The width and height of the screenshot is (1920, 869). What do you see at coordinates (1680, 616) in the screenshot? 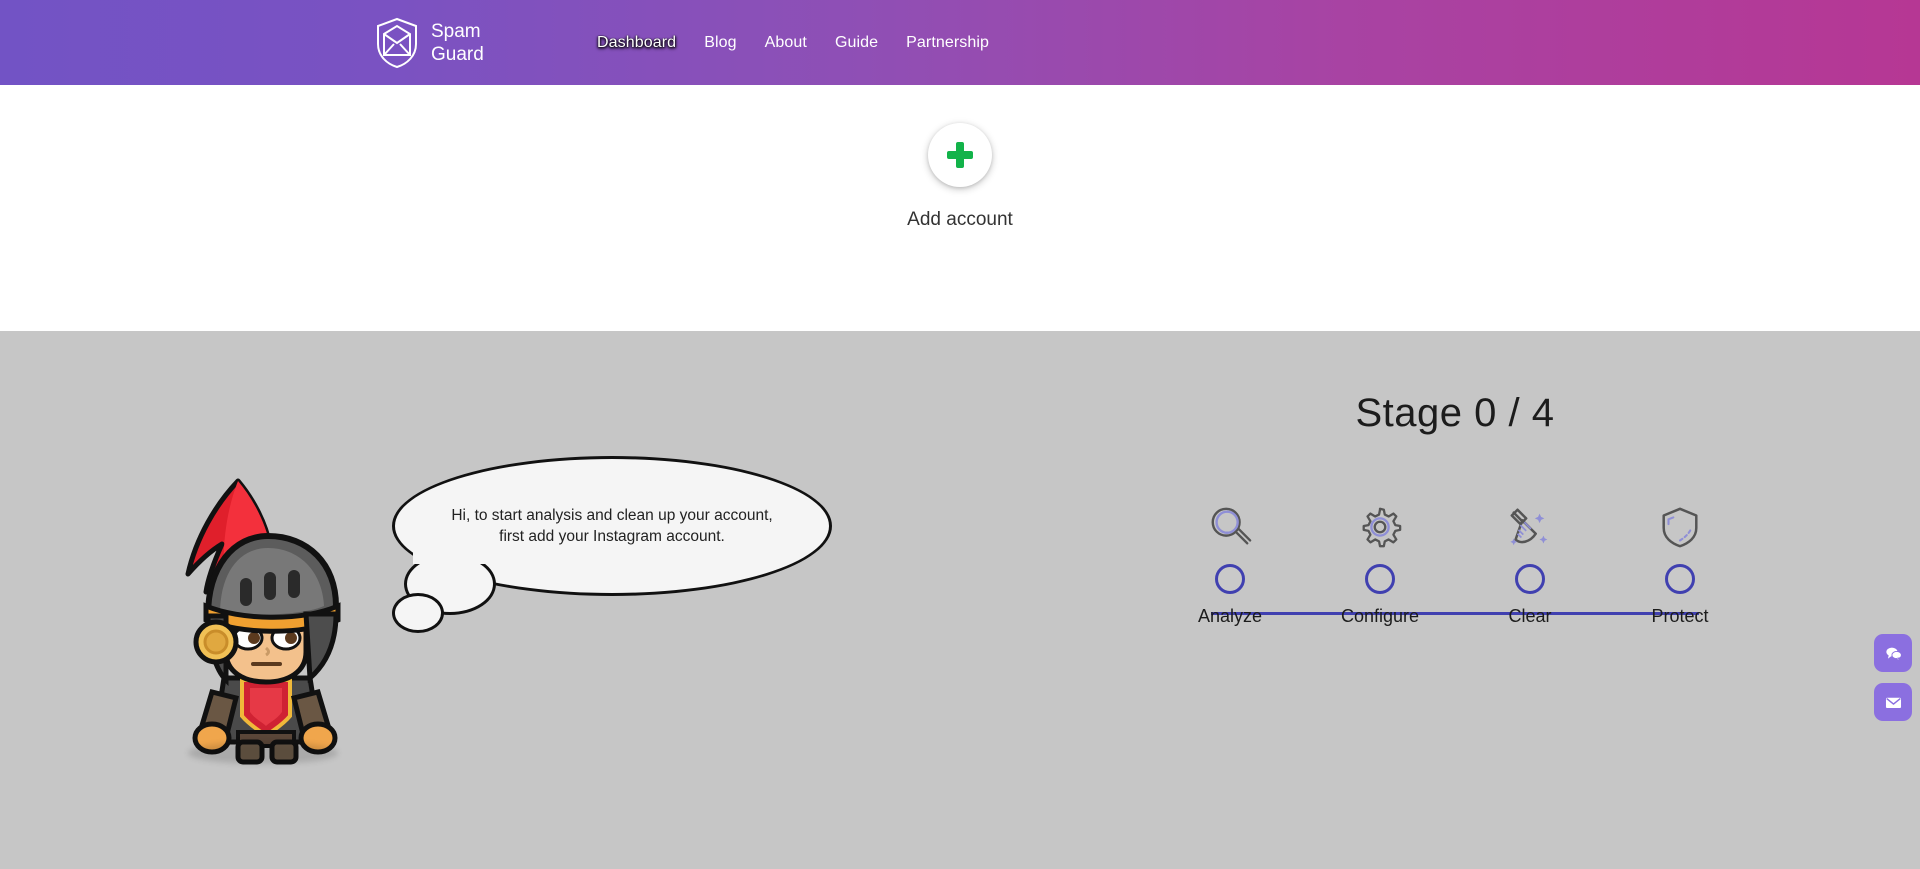
I see `stage-label-protect: Protect` at bounding box center [1680, 616].